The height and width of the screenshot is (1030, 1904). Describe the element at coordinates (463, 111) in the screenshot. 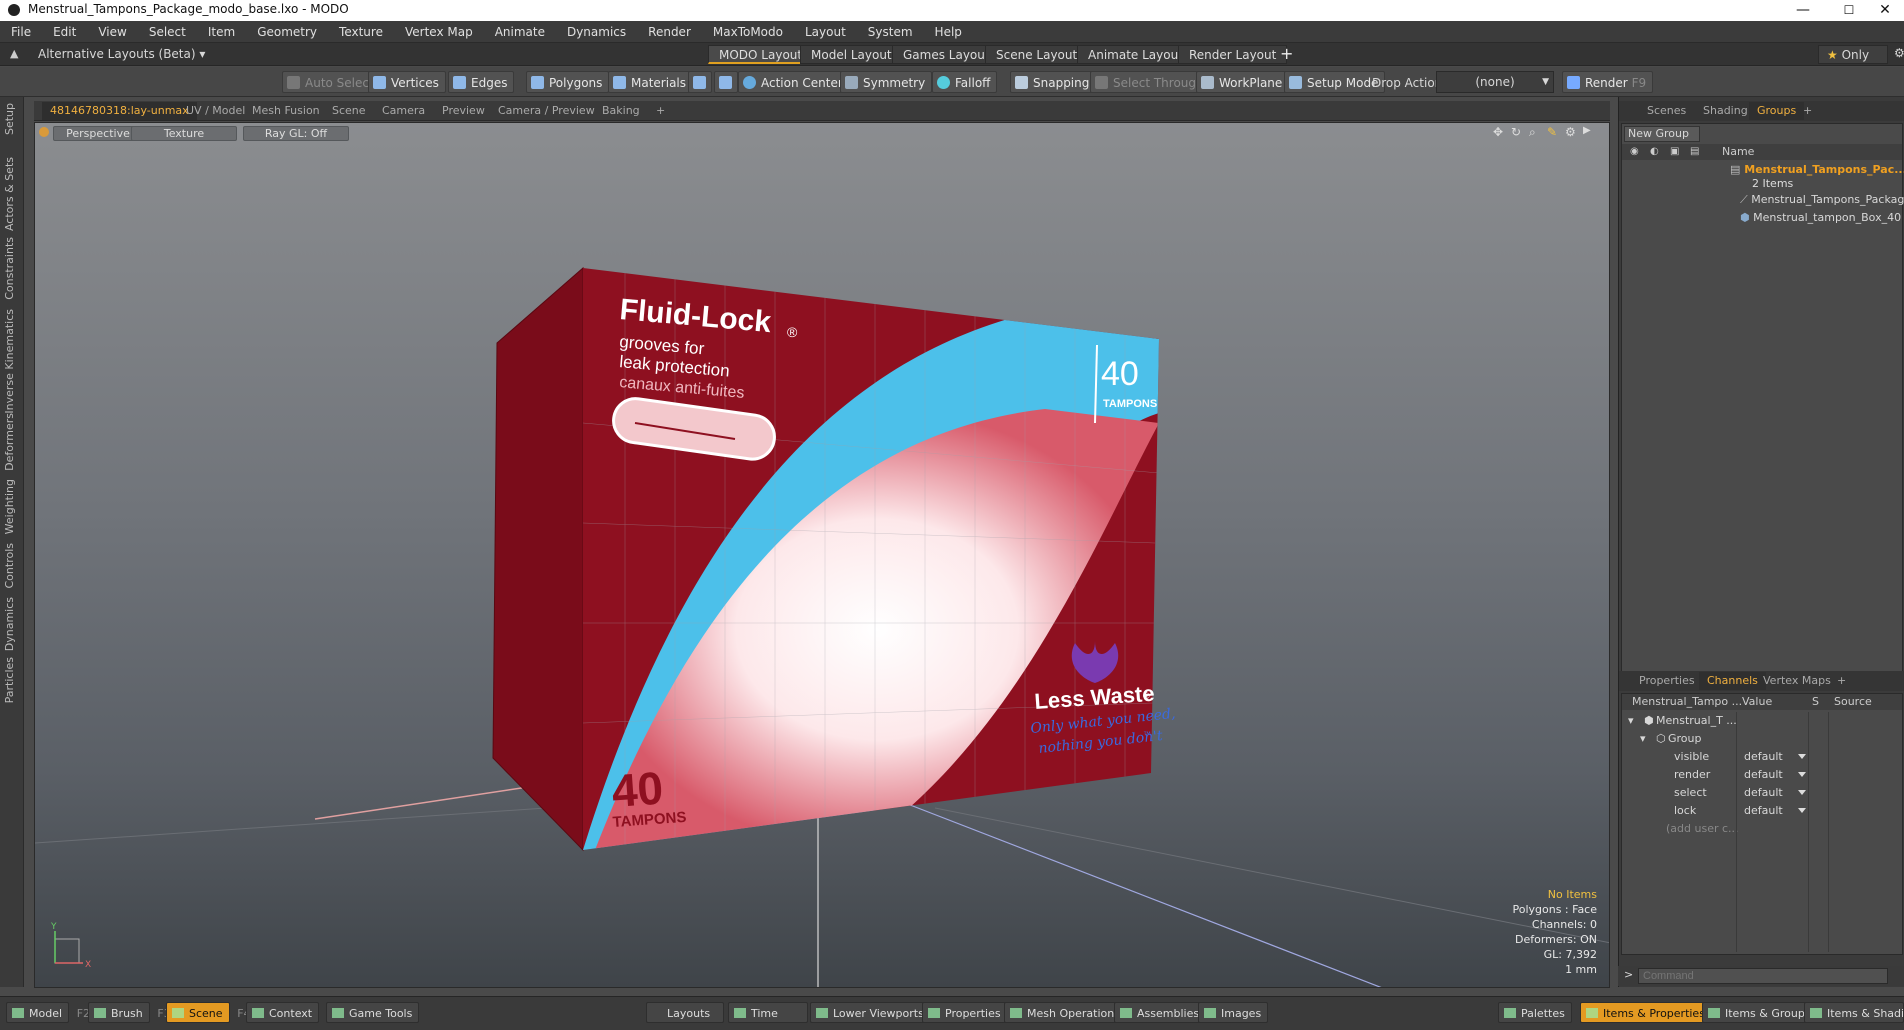

I see `tab-preview: Preview` at that location.